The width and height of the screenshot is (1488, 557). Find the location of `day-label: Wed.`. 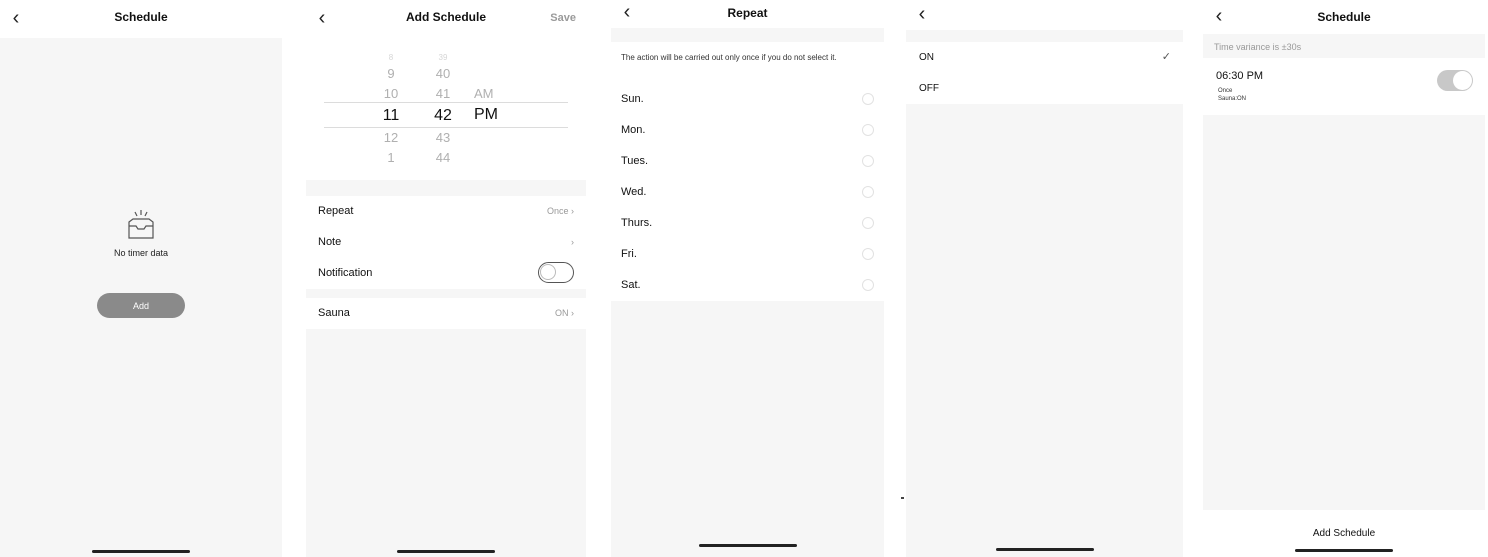

day-label: Wed. is located at coordinates (634, 192).